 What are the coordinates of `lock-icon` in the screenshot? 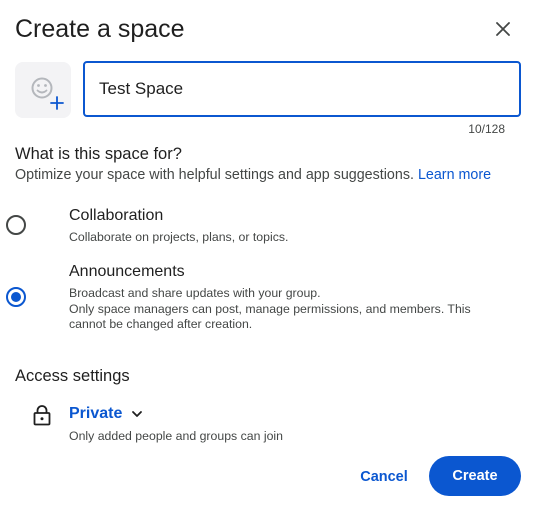 It's located at (42, 415).